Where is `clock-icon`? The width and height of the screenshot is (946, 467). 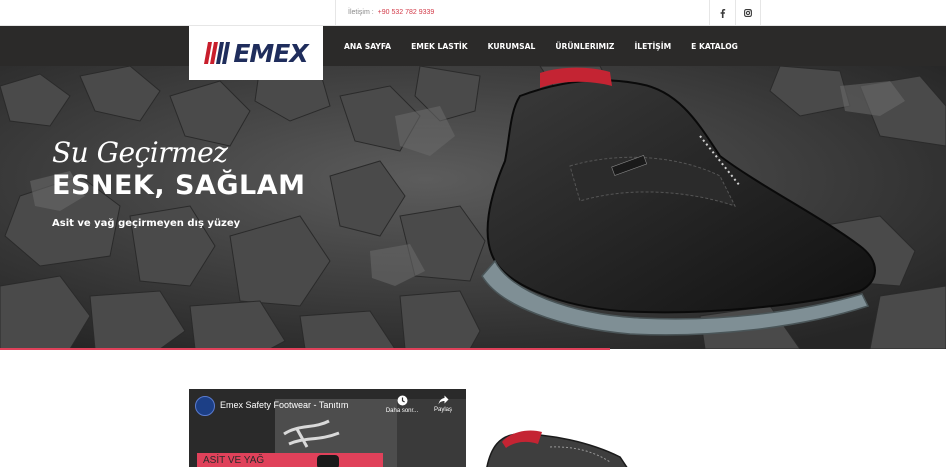
clock-icon is located at coordinates (402, 400).